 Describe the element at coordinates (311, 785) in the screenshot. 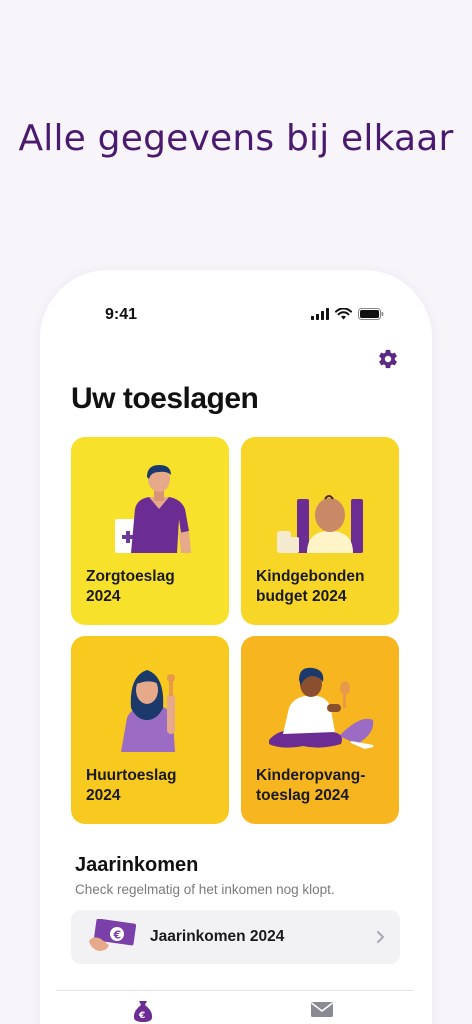

I see `tile-label: Kinderopvang-toeslag 2024` at that location.